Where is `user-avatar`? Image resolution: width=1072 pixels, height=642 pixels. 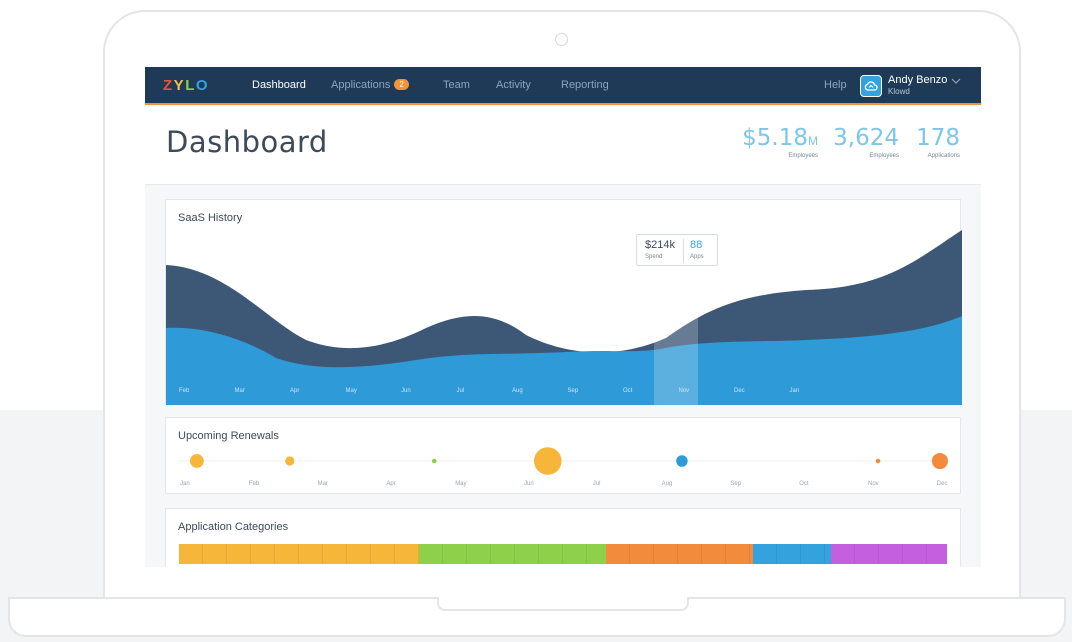 user-avatar is located at coordinates (871, 86).